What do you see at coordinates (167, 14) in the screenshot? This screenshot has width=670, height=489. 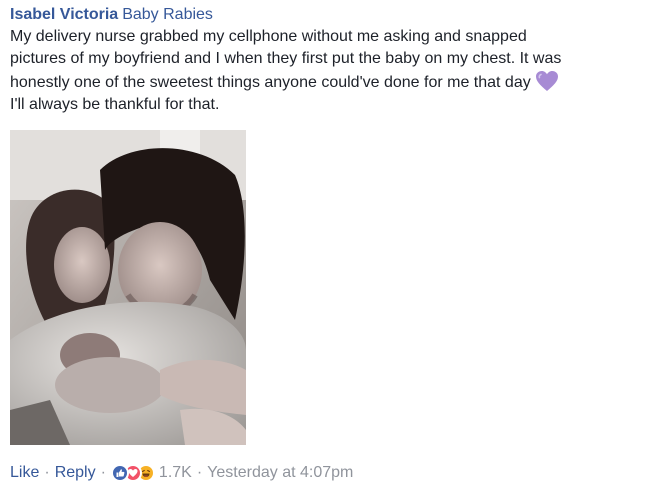 I see `group-name: Baby Rabies` at bounding box center [167, 14].